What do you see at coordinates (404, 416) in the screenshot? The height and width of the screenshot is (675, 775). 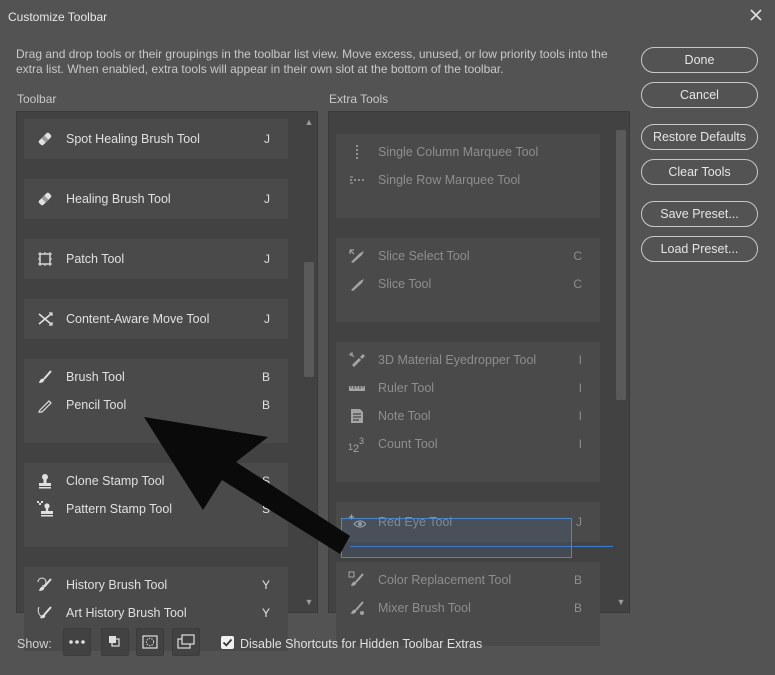 I see `tool-name: Note Tool` at bounding box center [404, 416].